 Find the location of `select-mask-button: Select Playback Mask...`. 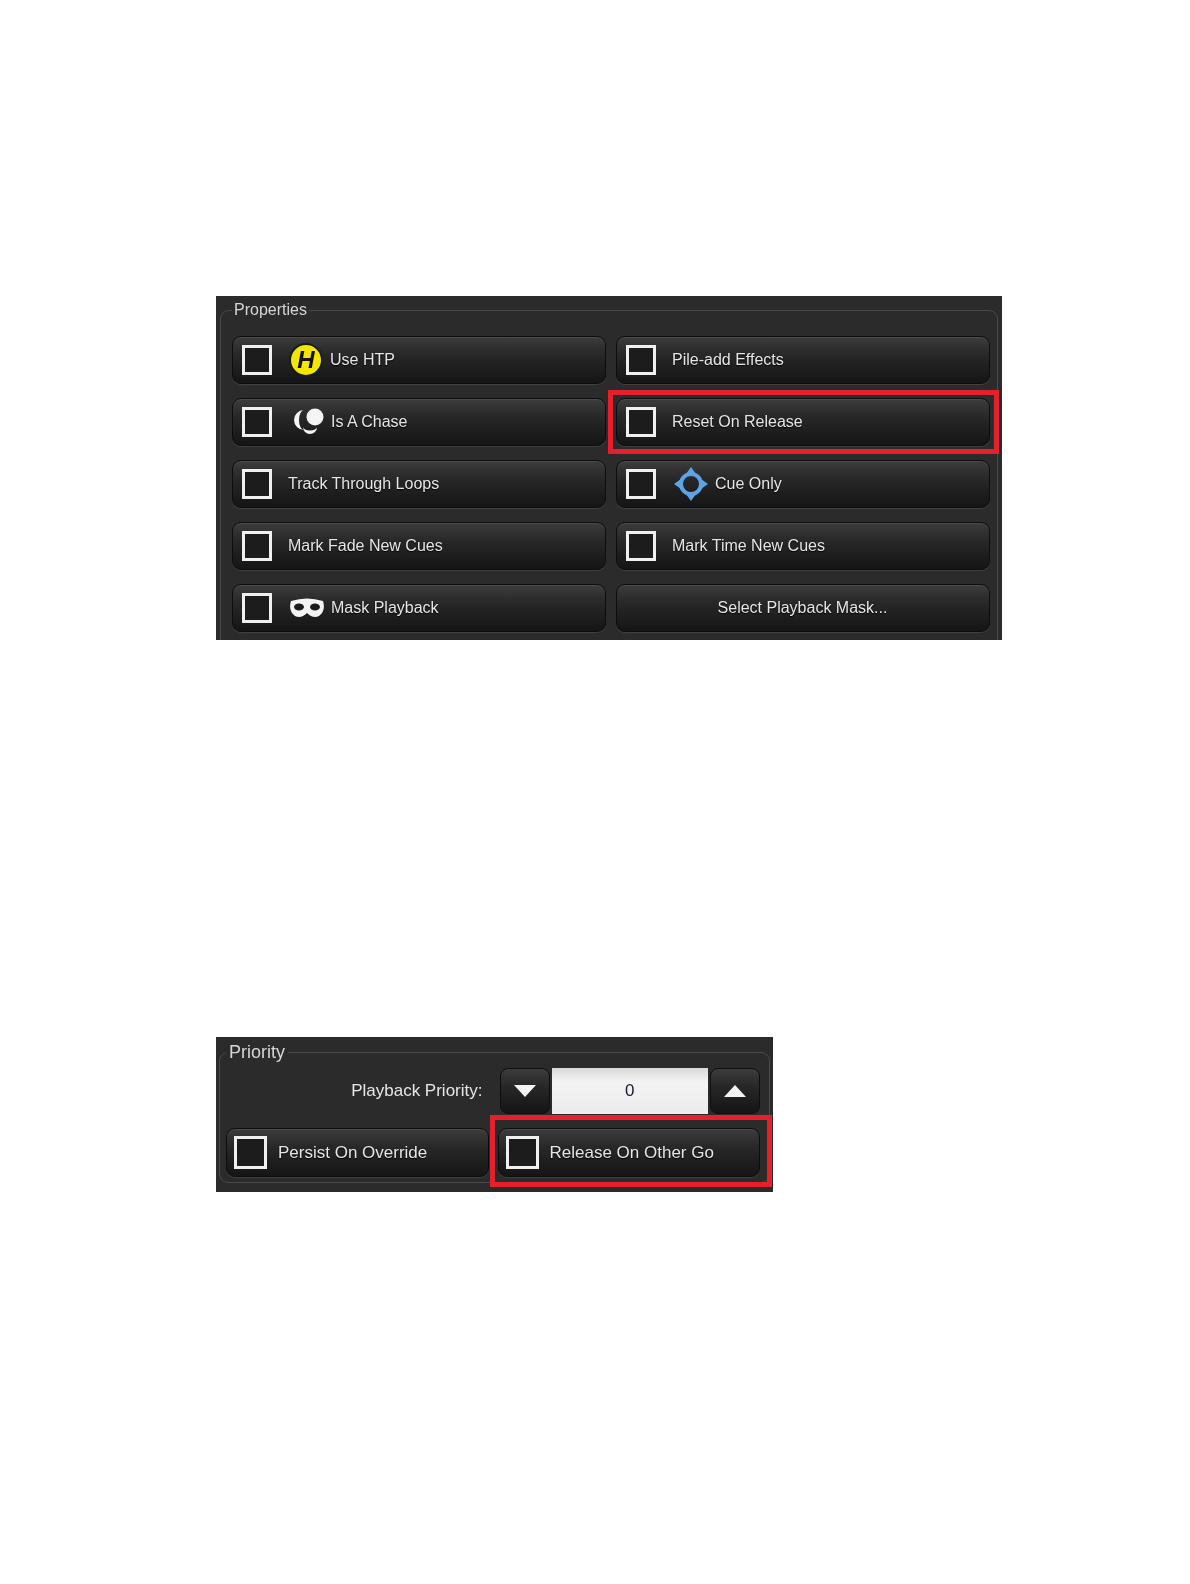

select-mask-button: Select Playback Mask... is located at coordinates (803, 608).